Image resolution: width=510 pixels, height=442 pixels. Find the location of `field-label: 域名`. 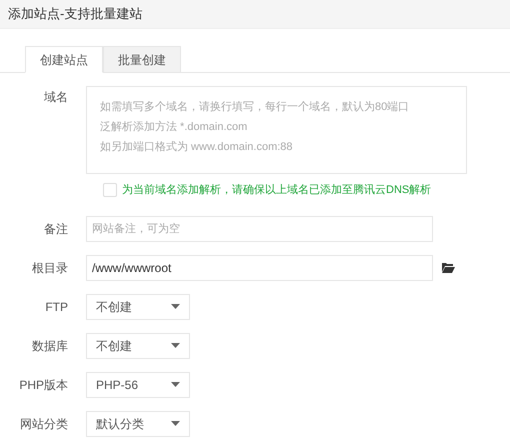

field-label: 域名 is located at coordinates (56, 97).